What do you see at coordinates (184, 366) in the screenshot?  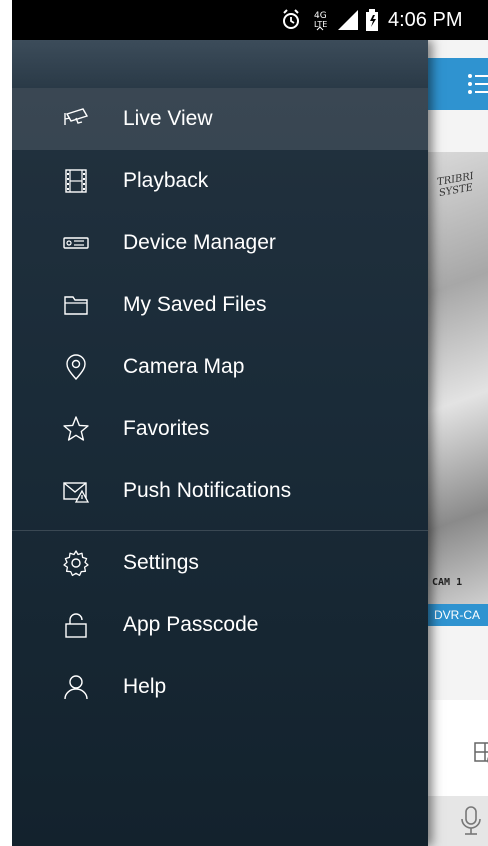 I see `menu-item-label: Camera Map` at bounding box center [184, 366].